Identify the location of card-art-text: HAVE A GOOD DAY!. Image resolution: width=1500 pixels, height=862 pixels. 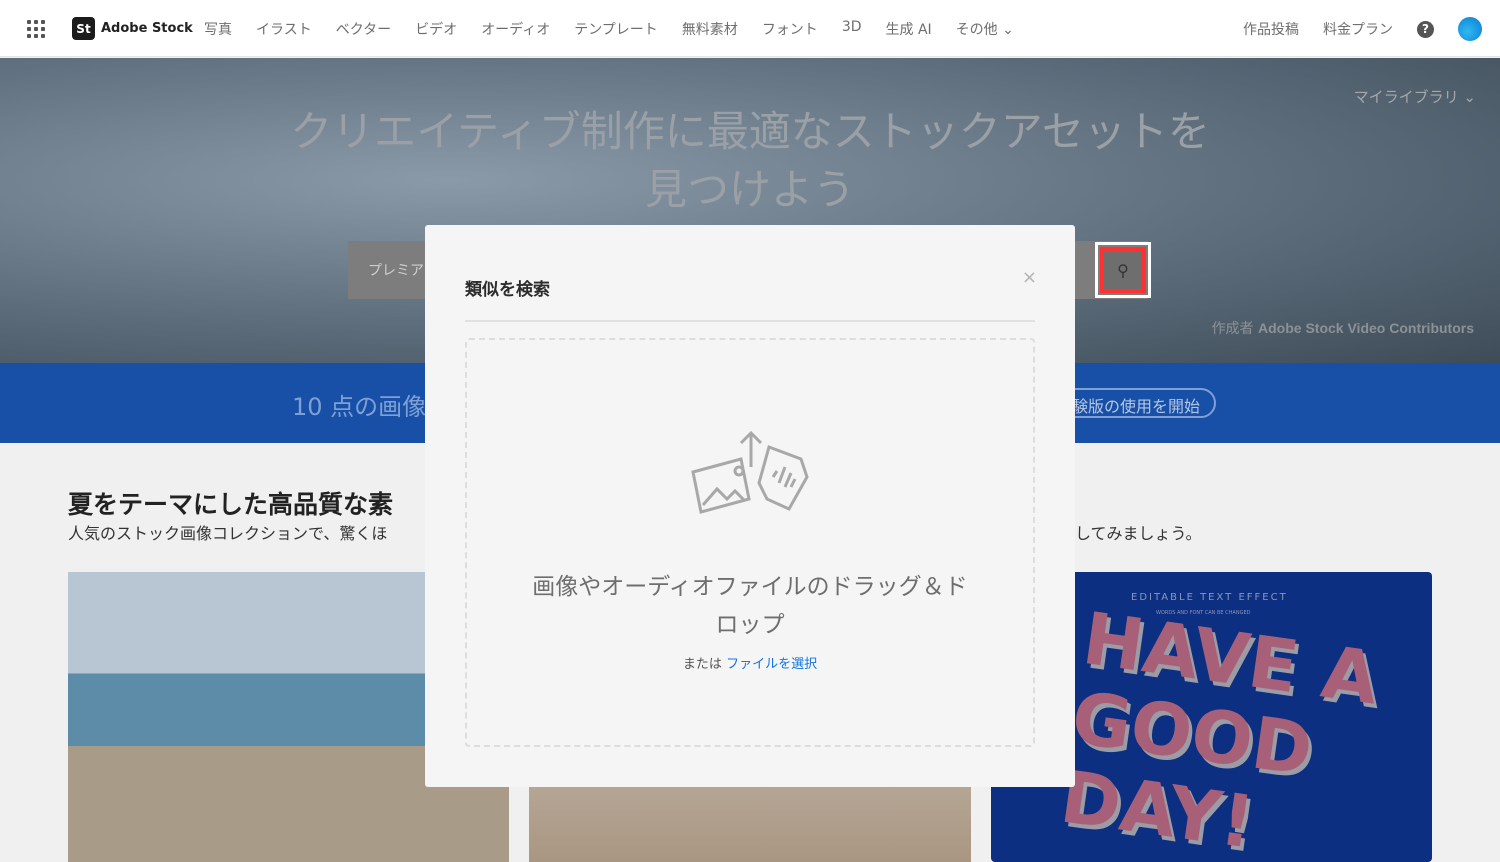
(1219, 729).